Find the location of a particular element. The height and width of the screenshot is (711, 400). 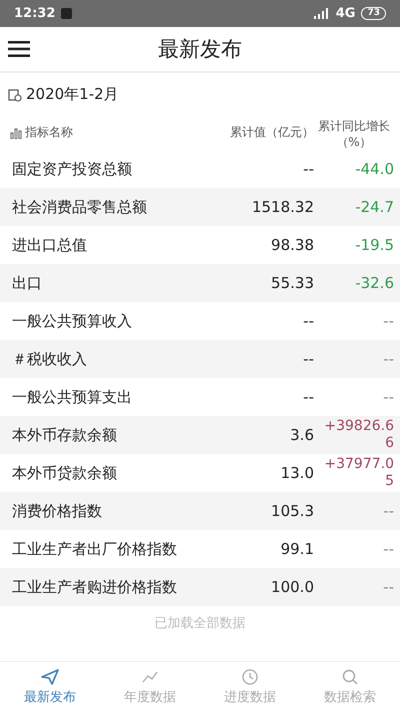

growth-rate: -19.5 is located at coordinates (374, 245).